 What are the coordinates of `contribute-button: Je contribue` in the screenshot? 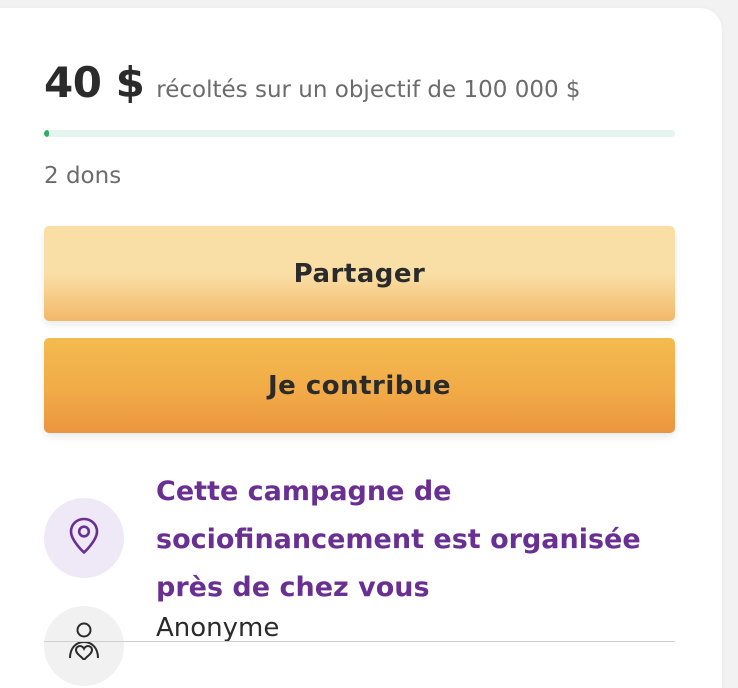 It's located at (359, 385).